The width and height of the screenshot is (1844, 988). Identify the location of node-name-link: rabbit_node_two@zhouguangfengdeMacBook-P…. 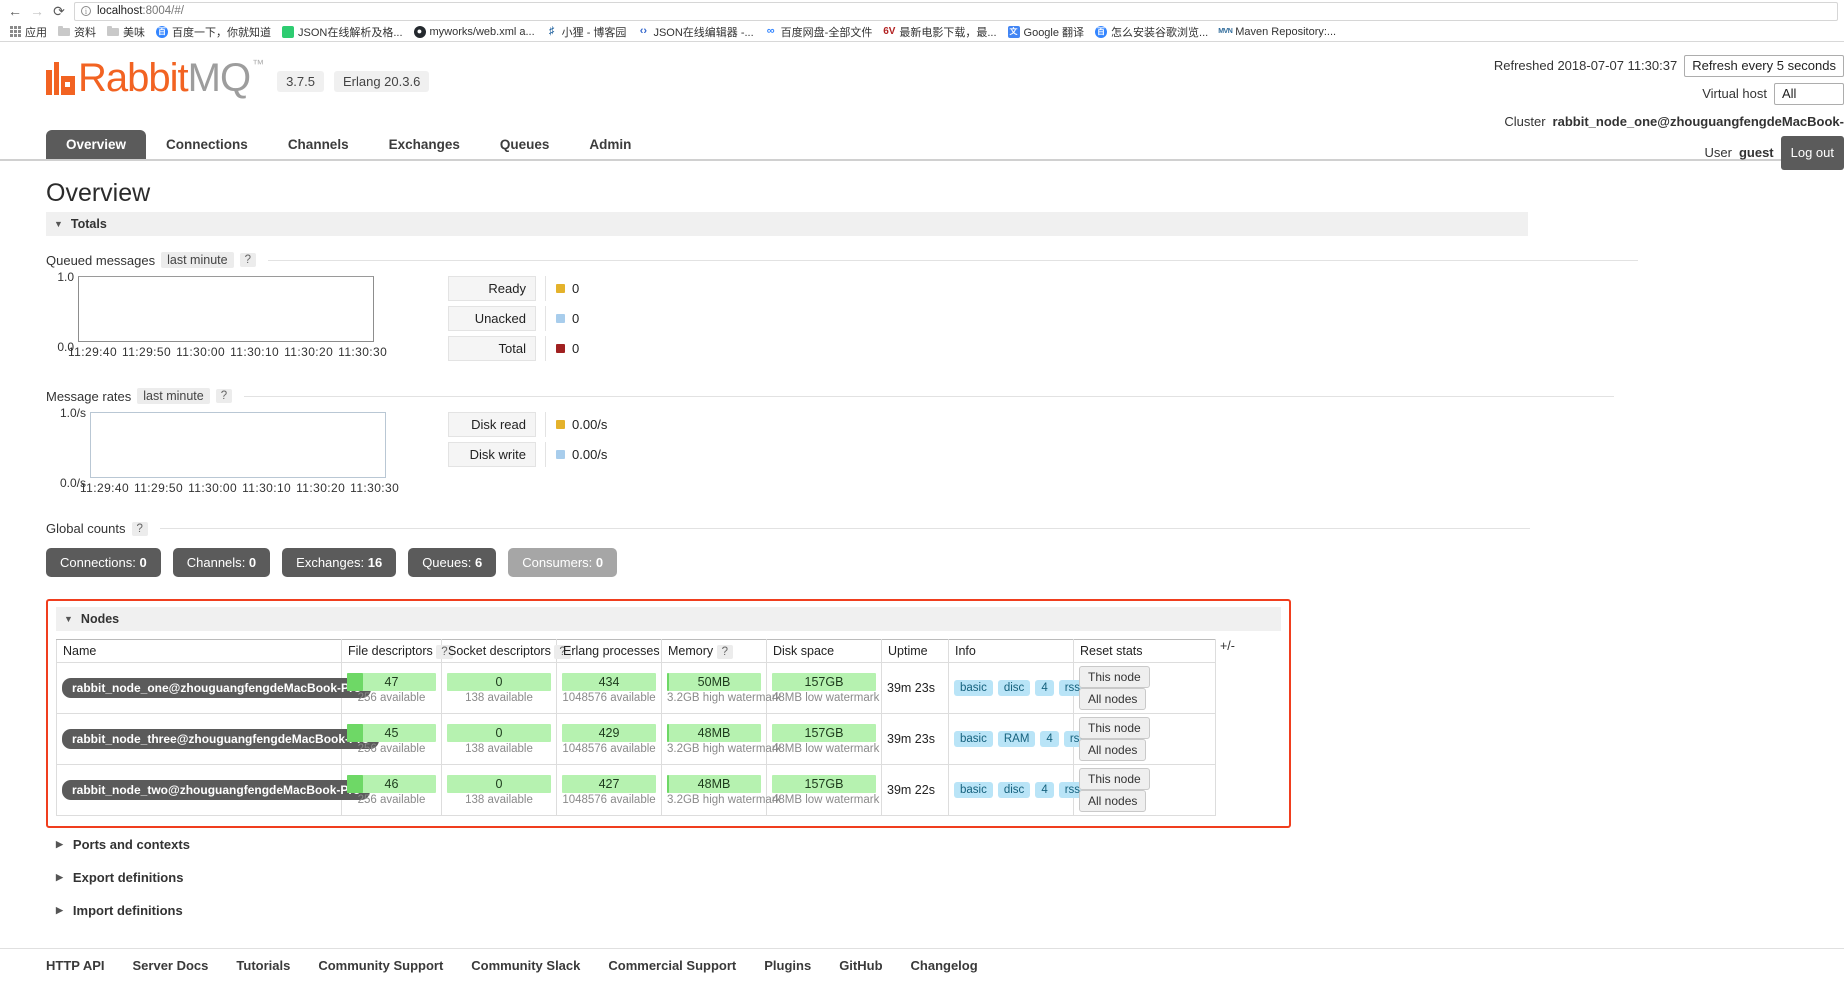
(216, 790).